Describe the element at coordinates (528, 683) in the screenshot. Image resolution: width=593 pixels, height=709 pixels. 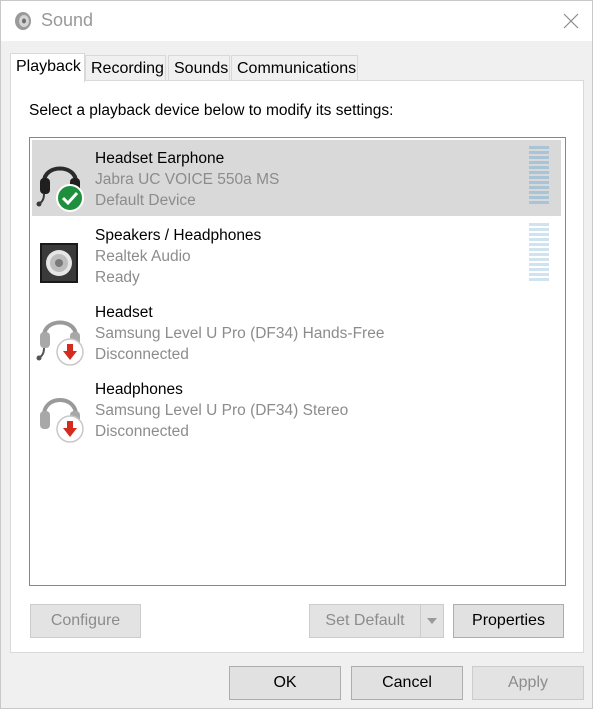
I see `apply-button: Apply` at that location.